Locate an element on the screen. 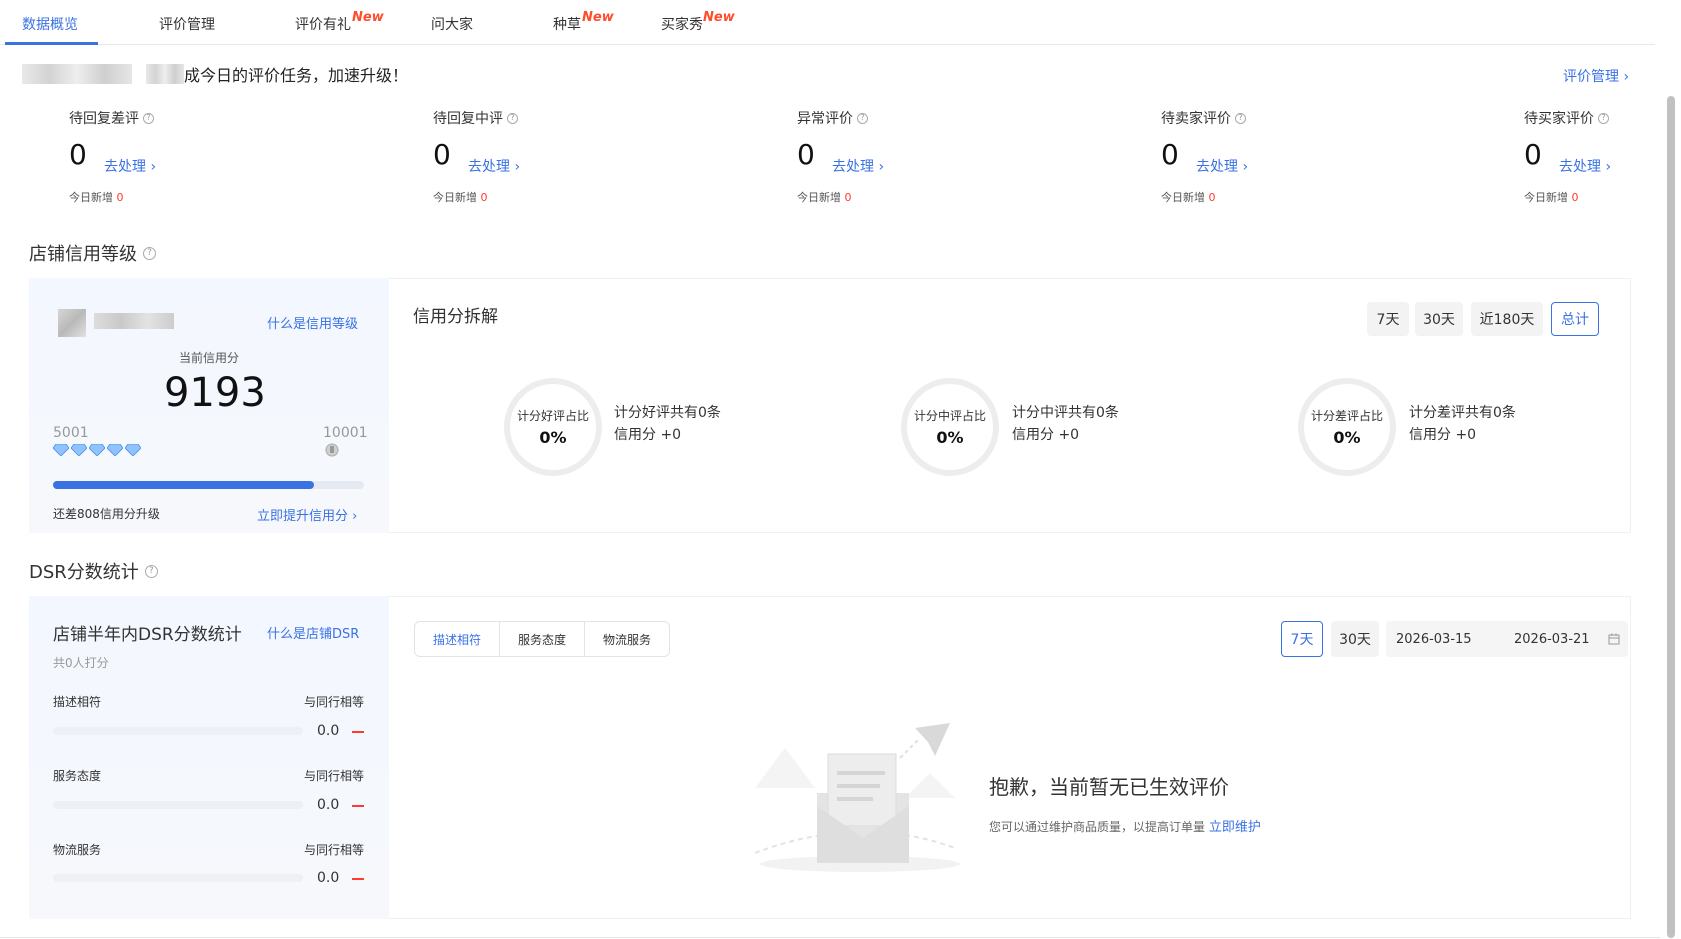  date-end: 2026-03-21 is located at coordinates (1552, 639).